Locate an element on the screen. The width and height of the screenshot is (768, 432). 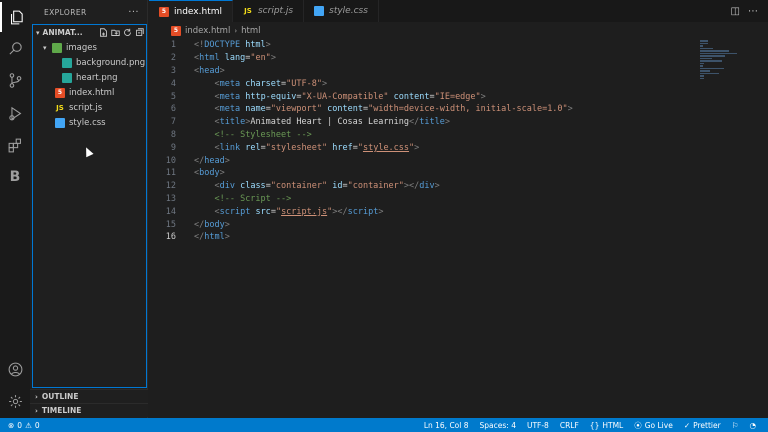
new-file-icon is located at coordinates (103, 32).